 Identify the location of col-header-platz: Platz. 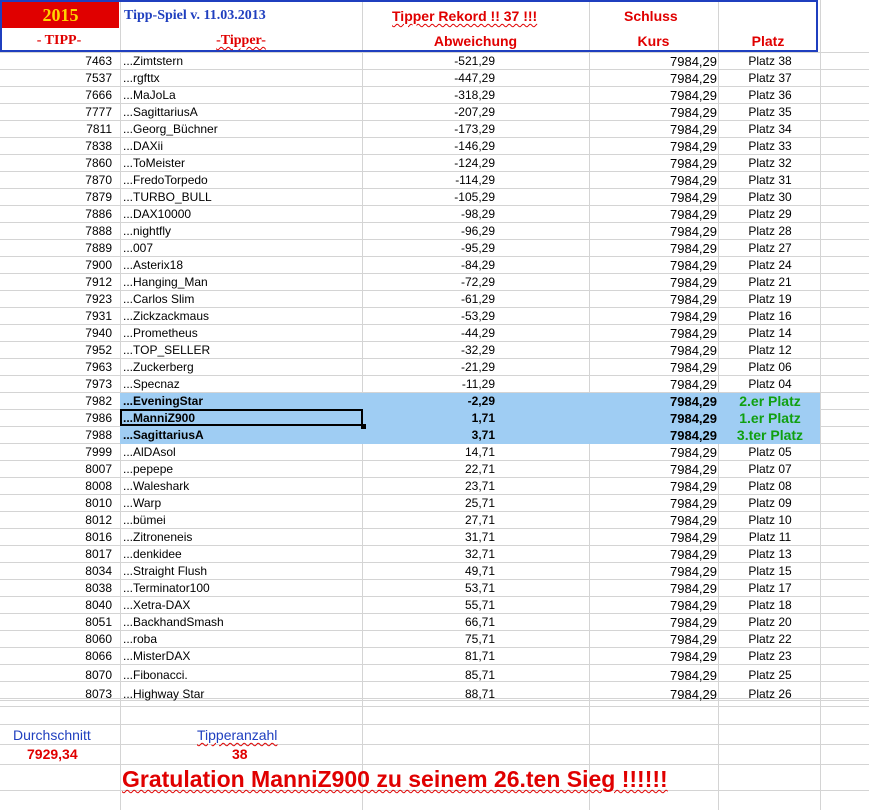
(768, 41).